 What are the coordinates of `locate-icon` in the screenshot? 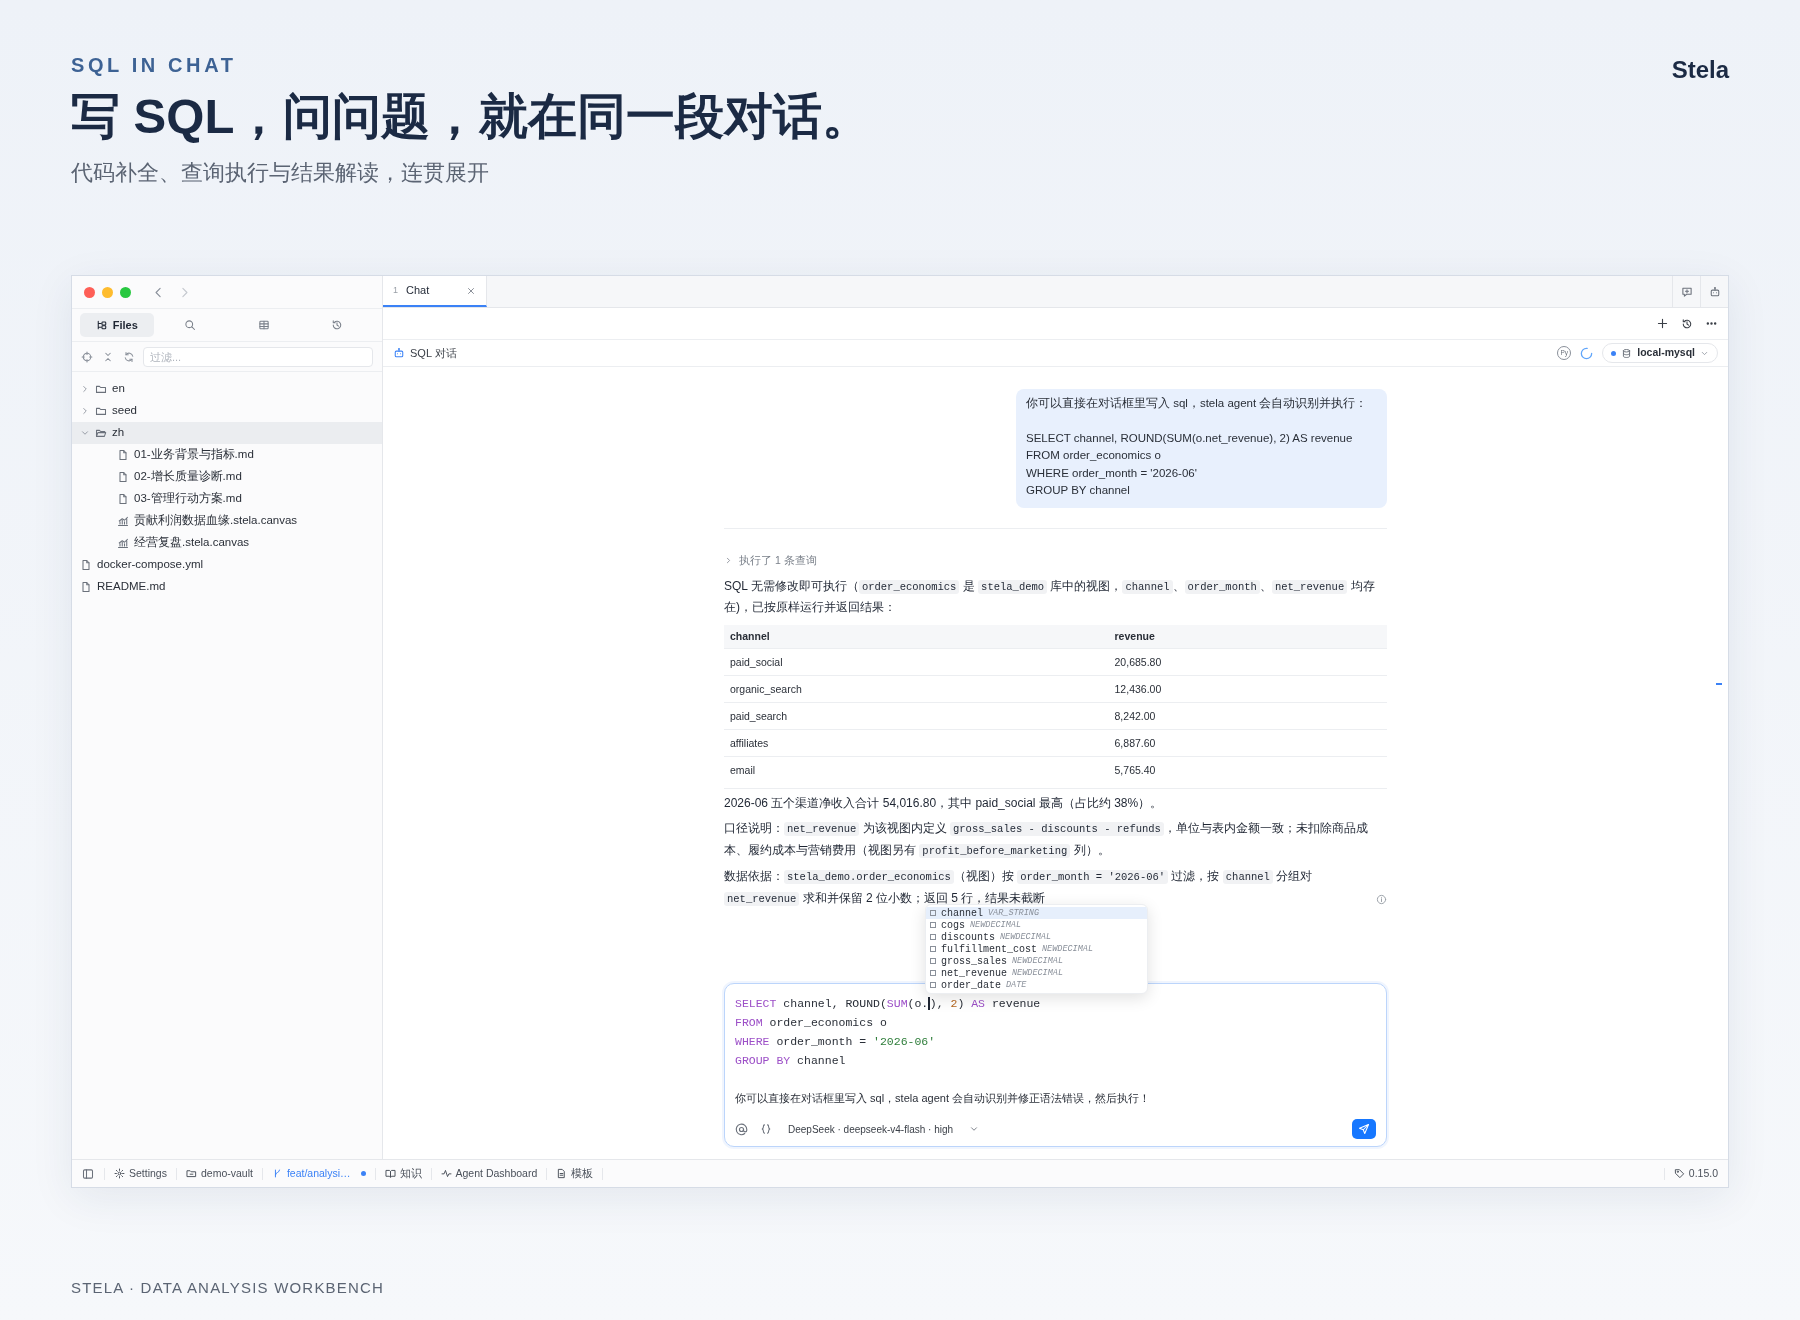 It's located at (87, 356).